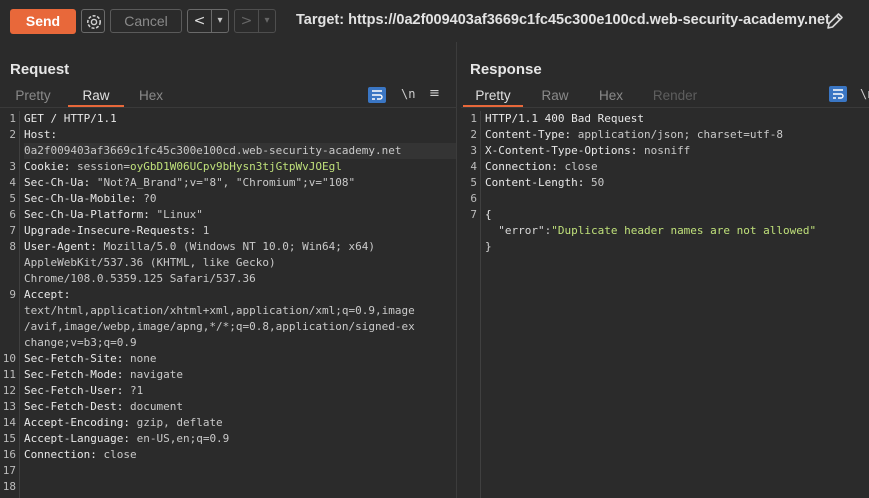 The height and width of the screenshot is (498, 869). I want to click on response-tab-pretty: Pretty, so click(493, 96).